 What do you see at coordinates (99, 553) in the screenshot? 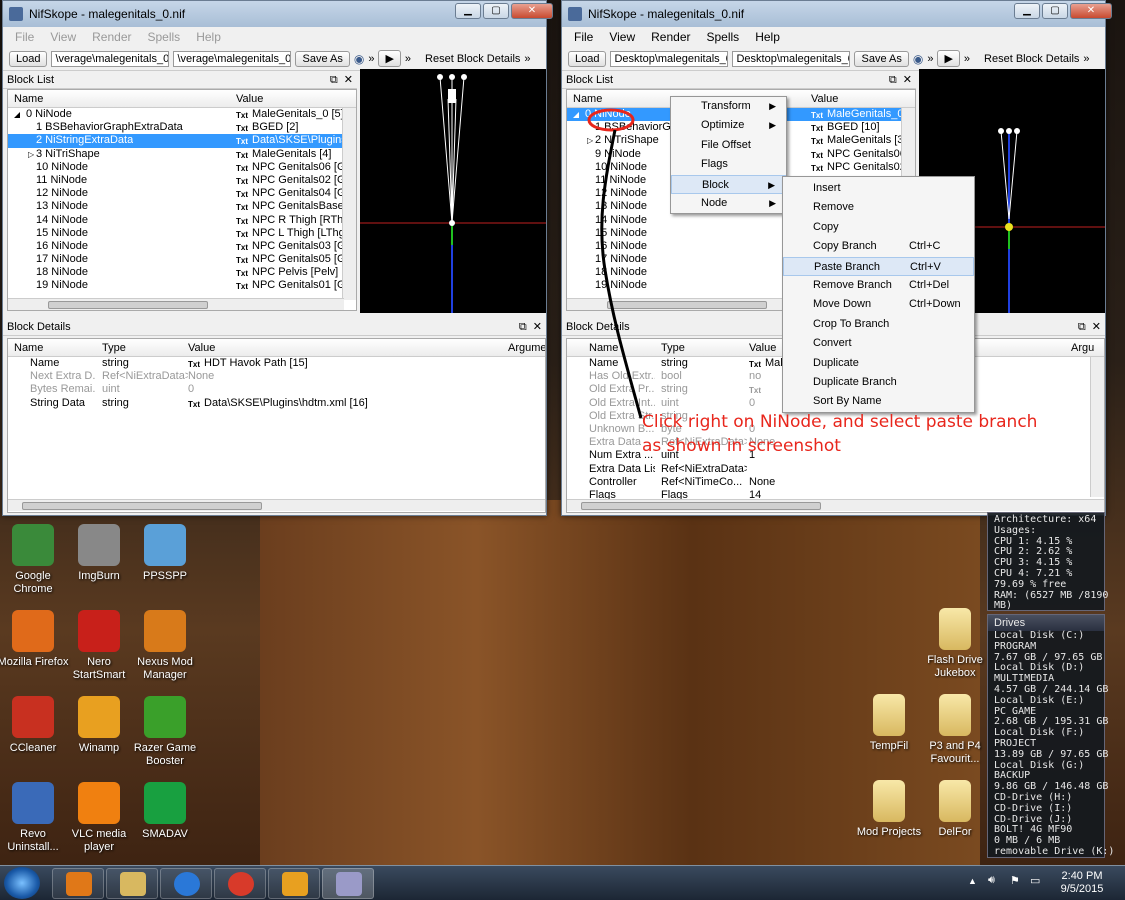
I see `desktop-icon: ImgBurn` at bounding box center [99, 553].